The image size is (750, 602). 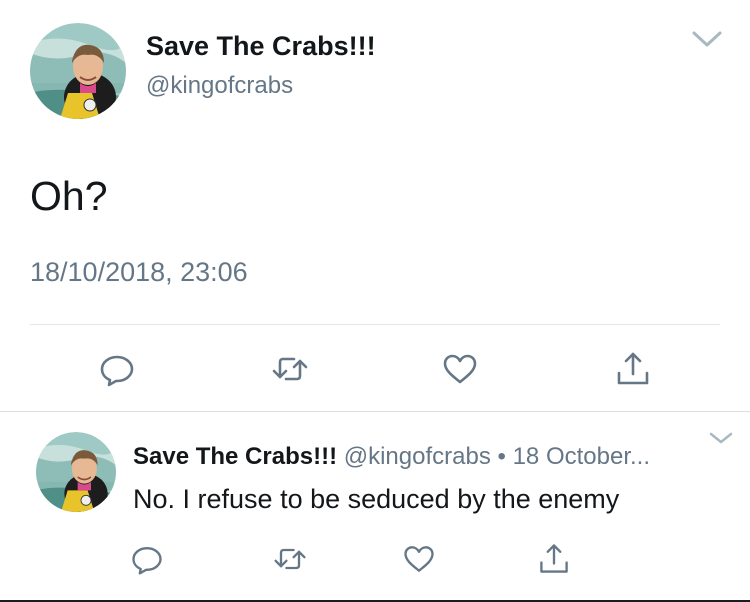 I want to click on divider, so click(x=375, y=324).